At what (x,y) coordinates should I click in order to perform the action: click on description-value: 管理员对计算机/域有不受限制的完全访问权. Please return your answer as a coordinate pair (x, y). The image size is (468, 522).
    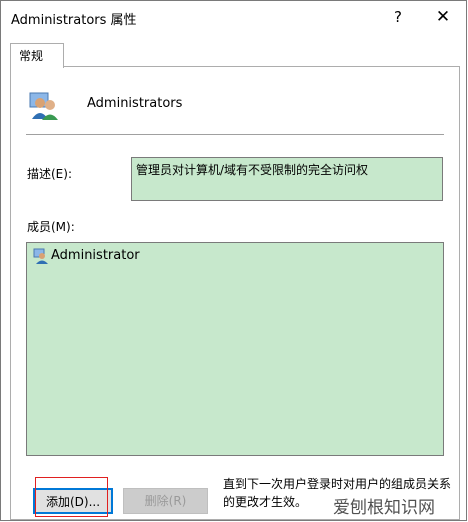
    Looking at the image, I should click on (252, 170).